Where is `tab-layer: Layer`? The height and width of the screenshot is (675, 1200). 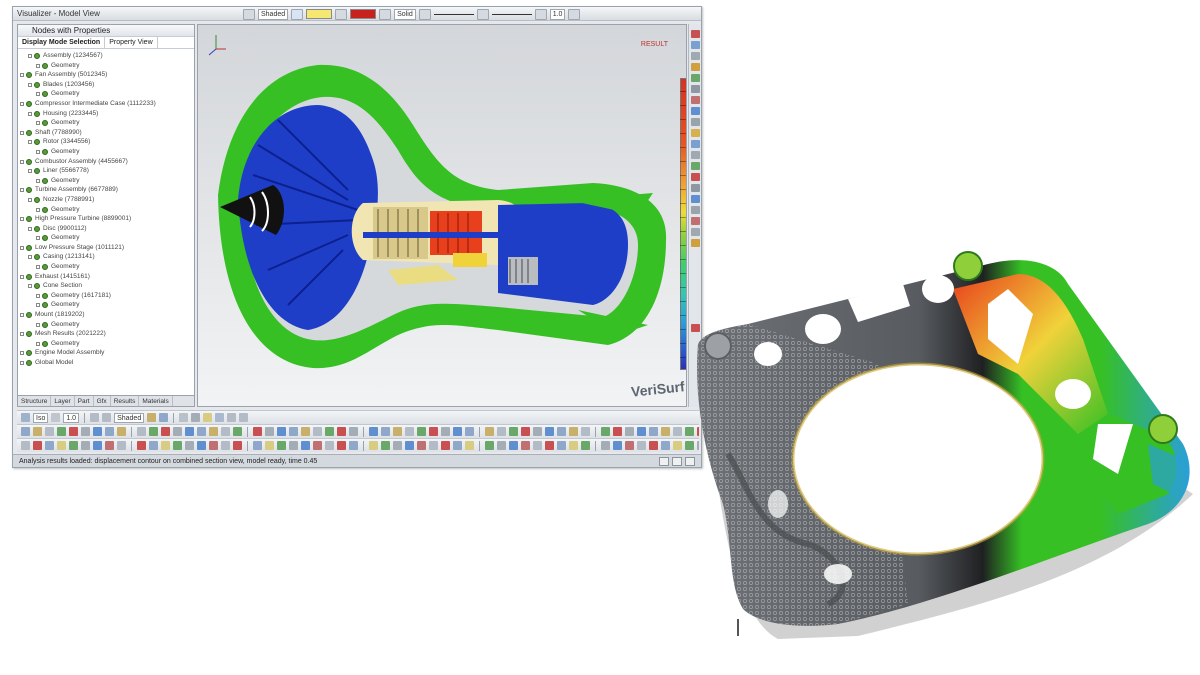
tab-layer: Layer is located at coordinates (63, 401).